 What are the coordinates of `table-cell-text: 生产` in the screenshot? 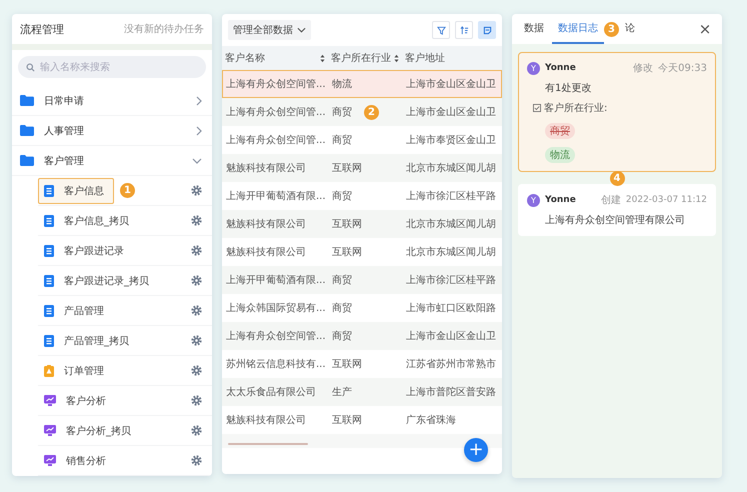 It's located at (342, 392).